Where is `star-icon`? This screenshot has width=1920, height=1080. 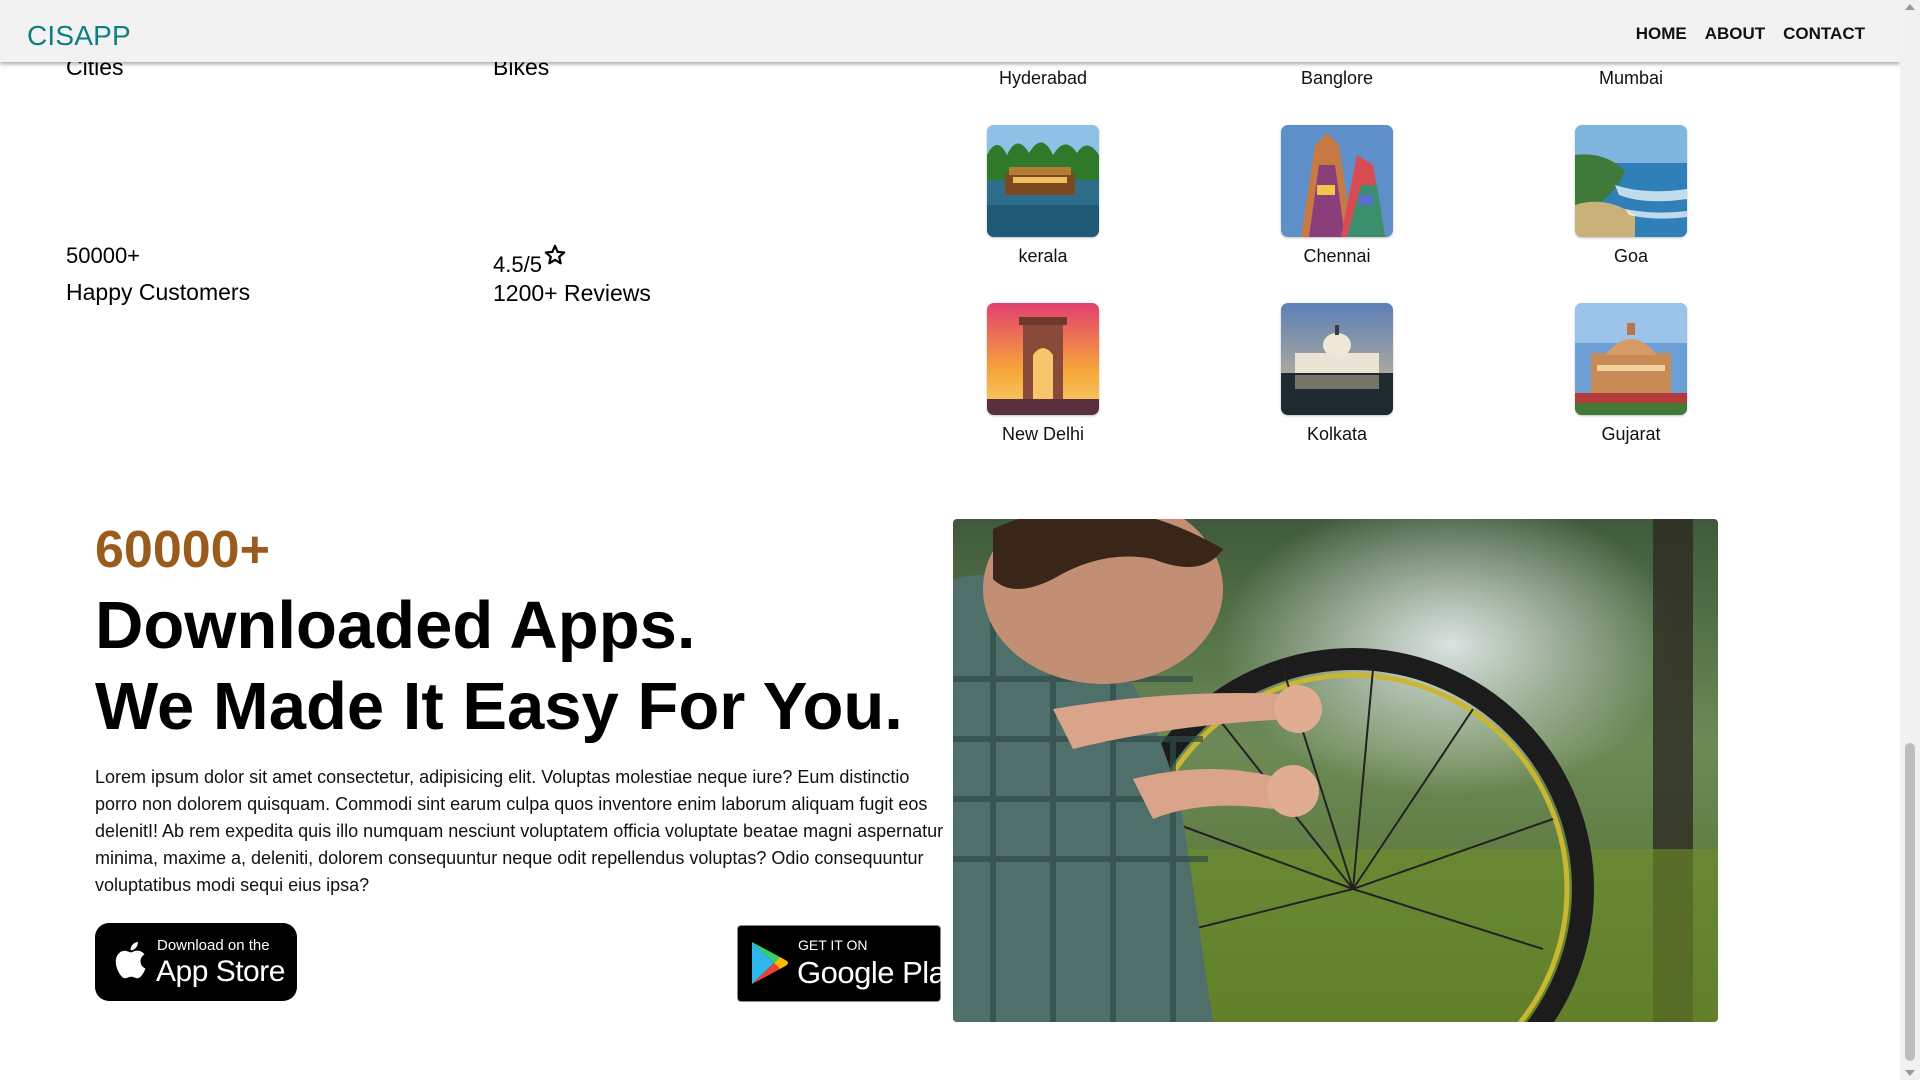 star-icon is located at coordinates (555, 258).